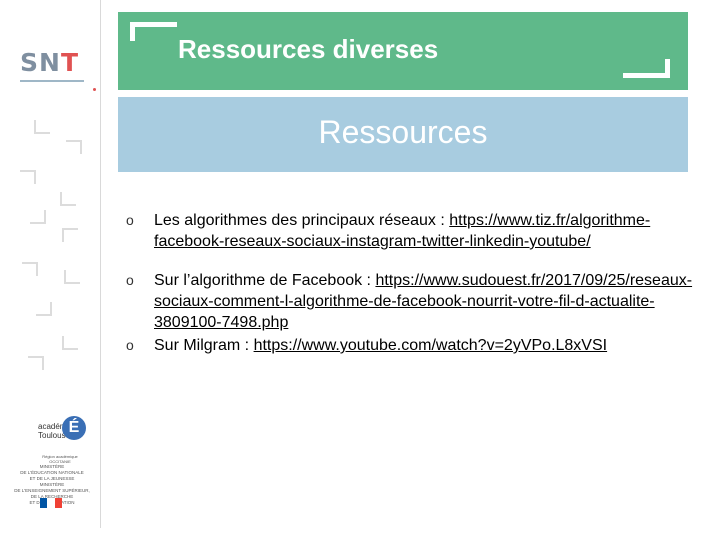 The image size is (720, 540). I want to click on header-bracket-bottom-right, so click(646, 68).